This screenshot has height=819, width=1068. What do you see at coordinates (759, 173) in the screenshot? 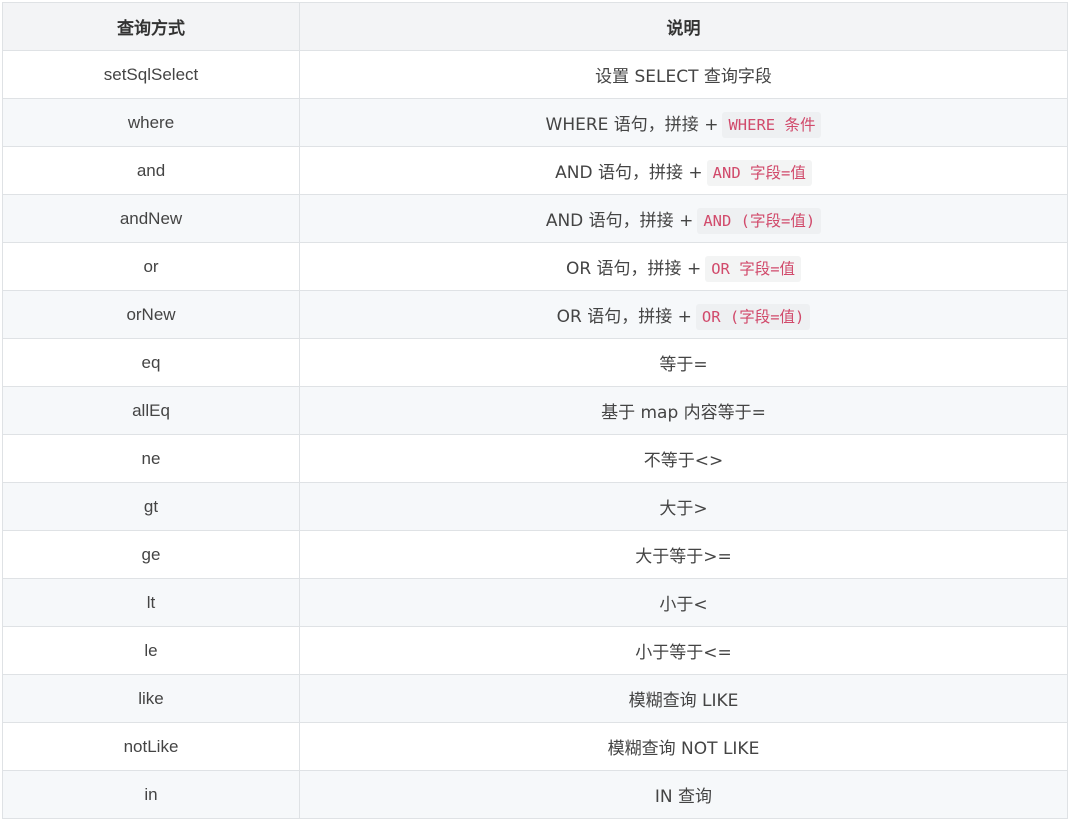
I see `inline-code: AND 字段=值` at bounding box center [759, 173].